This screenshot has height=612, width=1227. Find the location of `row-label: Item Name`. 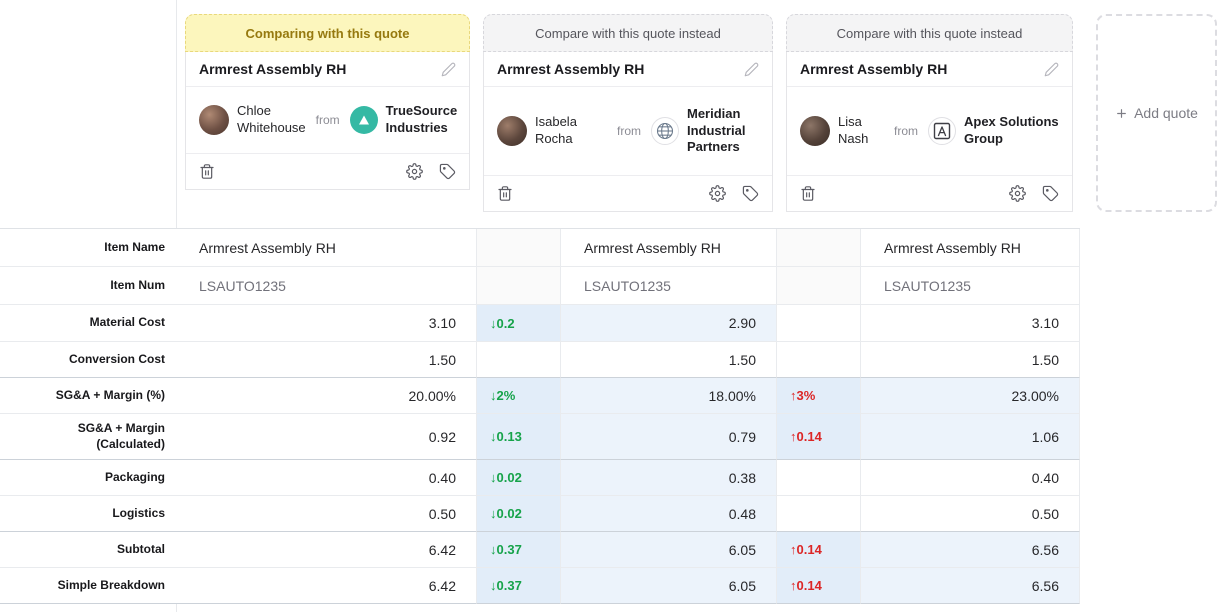

row-label: Item Name is located at coordinates (88, 248).